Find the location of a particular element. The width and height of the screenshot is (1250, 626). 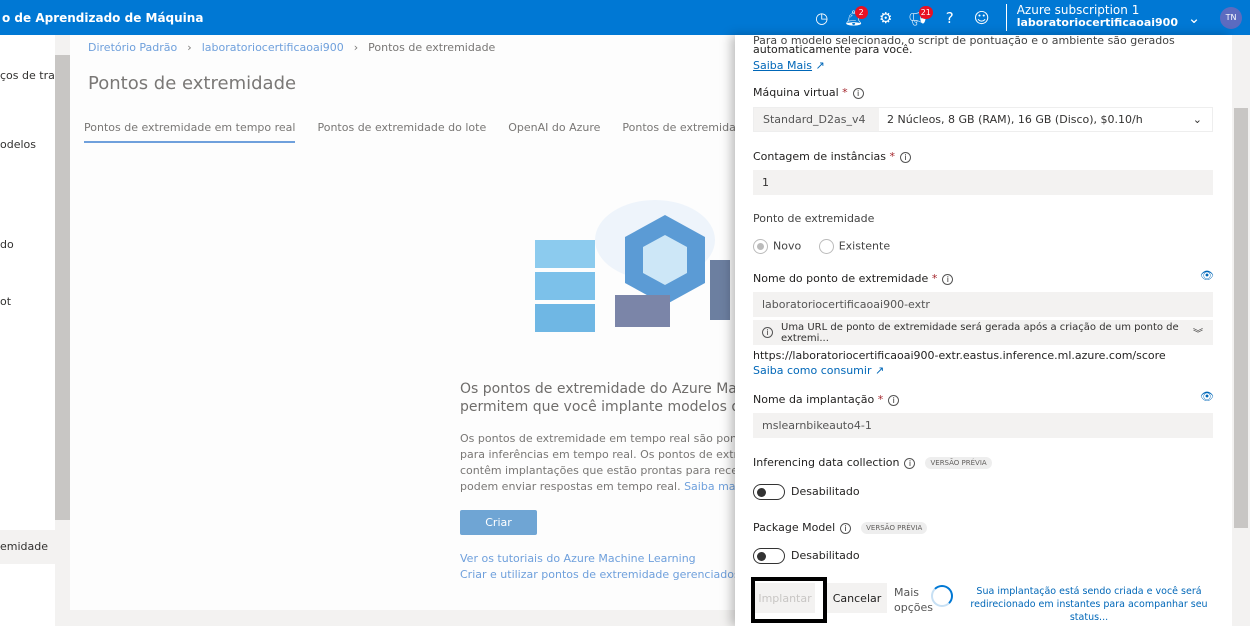

radio-existing is located at coordinates (826, 246).